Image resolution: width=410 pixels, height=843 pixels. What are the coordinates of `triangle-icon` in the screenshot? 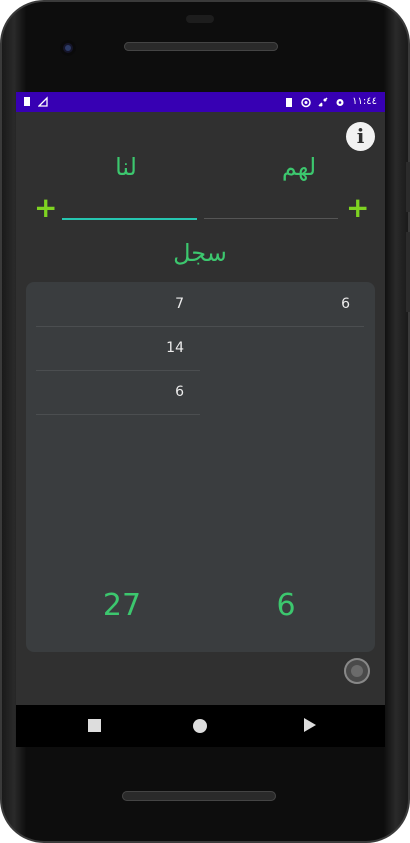 It's located at (310, 725).